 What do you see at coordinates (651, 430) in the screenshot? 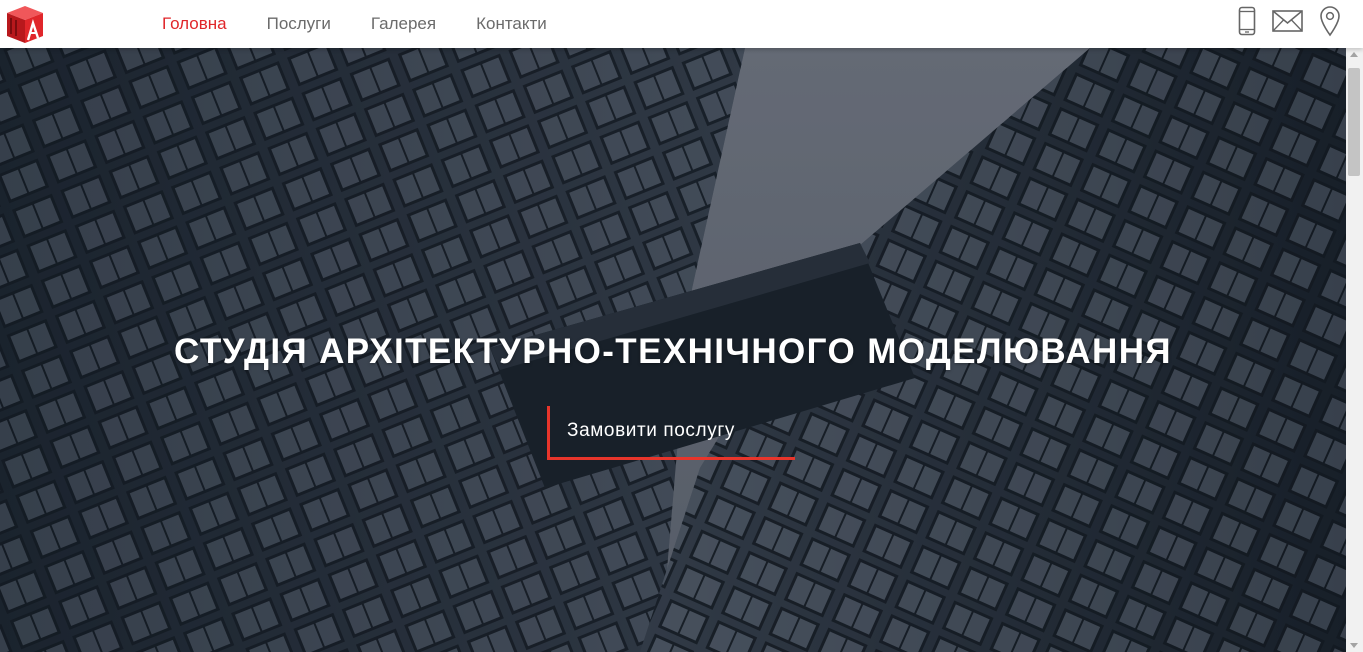
I see `order-service-label: Замовити послугу` at bounding box center [651, 430].